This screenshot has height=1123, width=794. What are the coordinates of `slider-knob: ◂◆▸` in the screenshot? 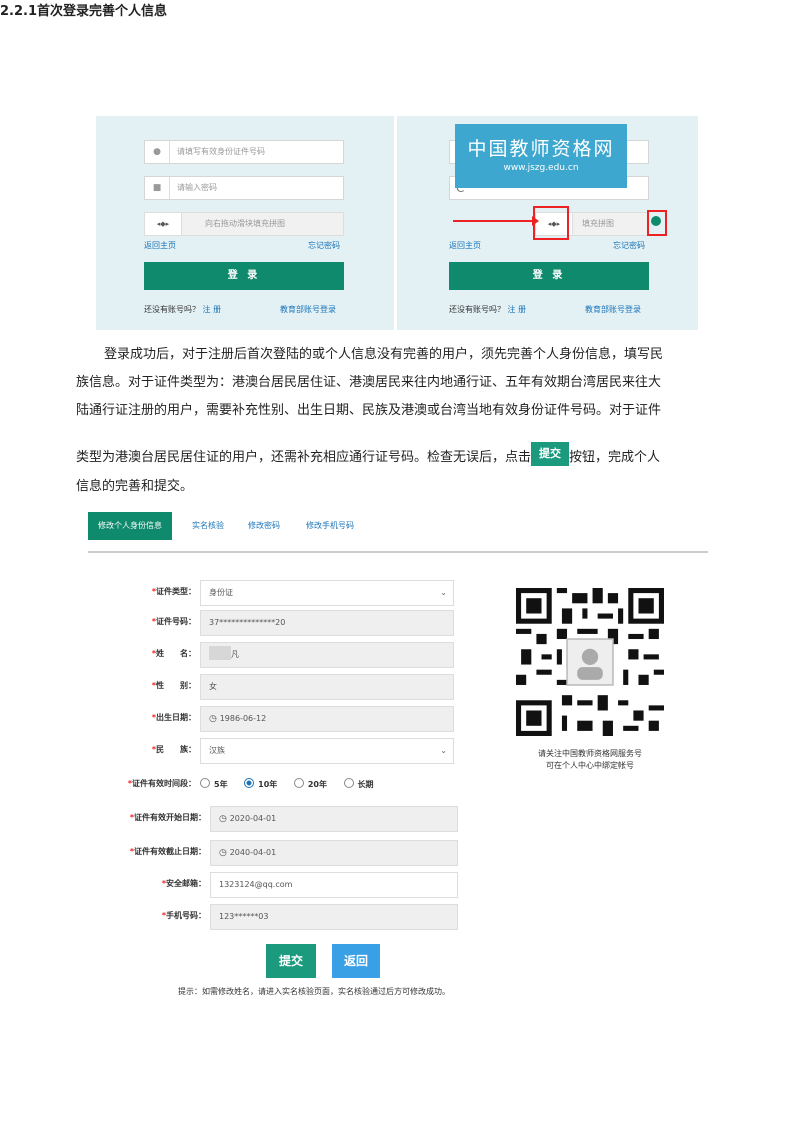 It's located at (163, 224).